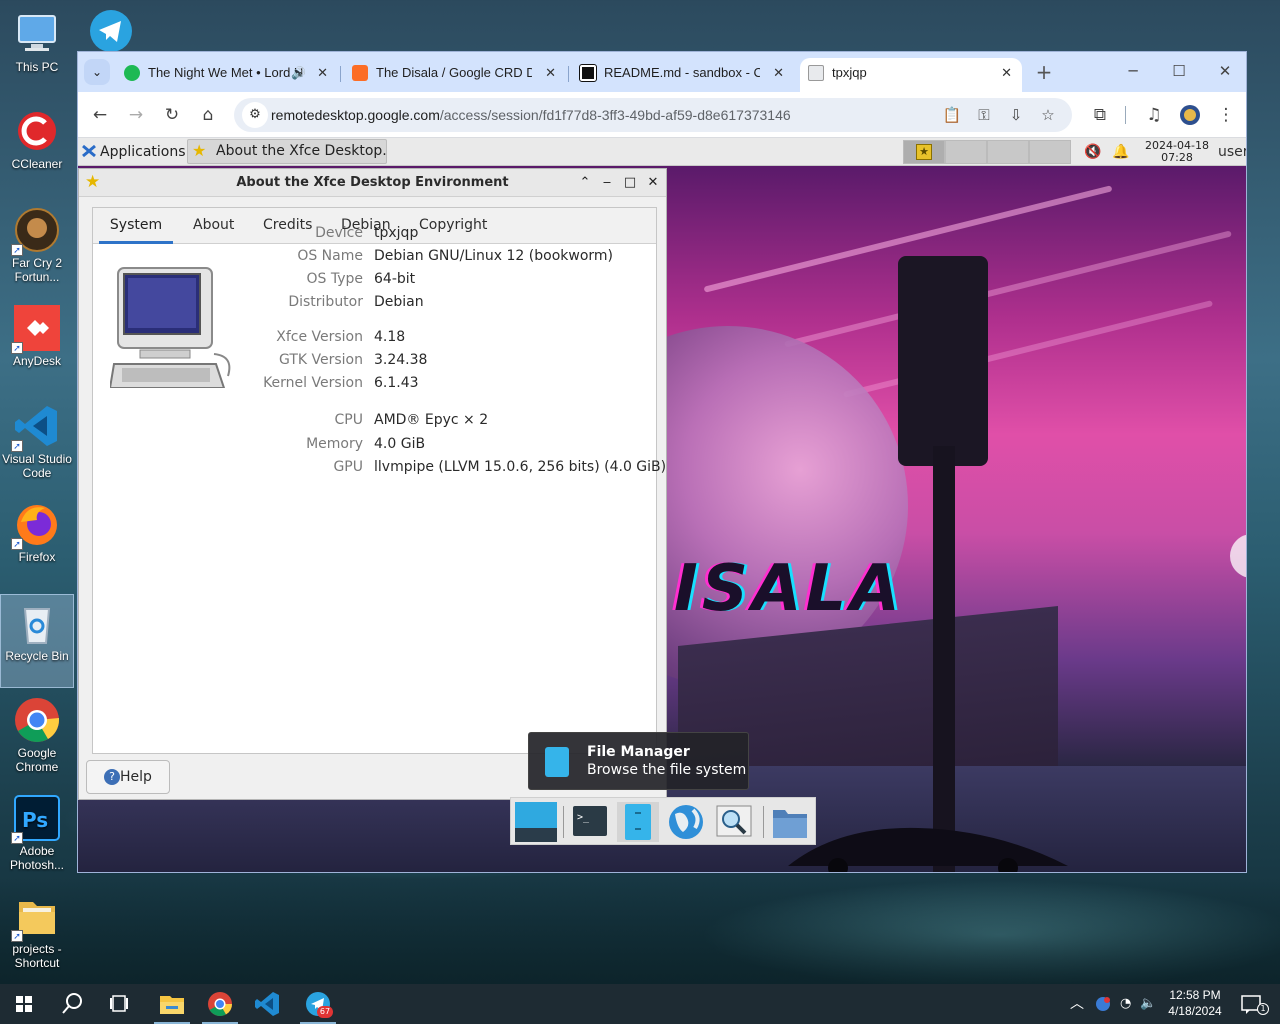  I want to click on tab-about: About, so click(213, 226).